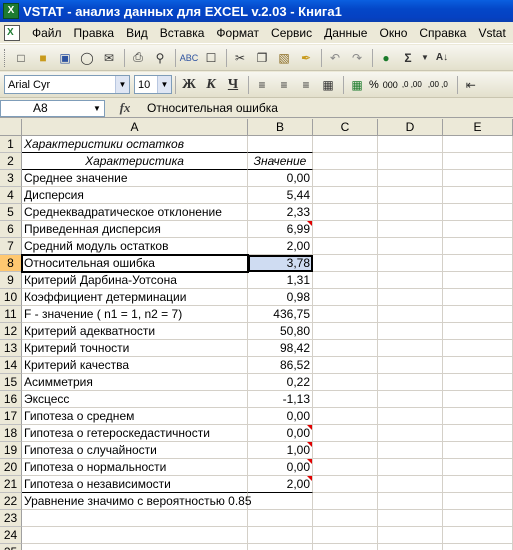 This screenshot has width=513, height=550. Describe the element at coordinates (442, 58) in the screenshot. I see `sort-ascending-icon: A↓` at that location.